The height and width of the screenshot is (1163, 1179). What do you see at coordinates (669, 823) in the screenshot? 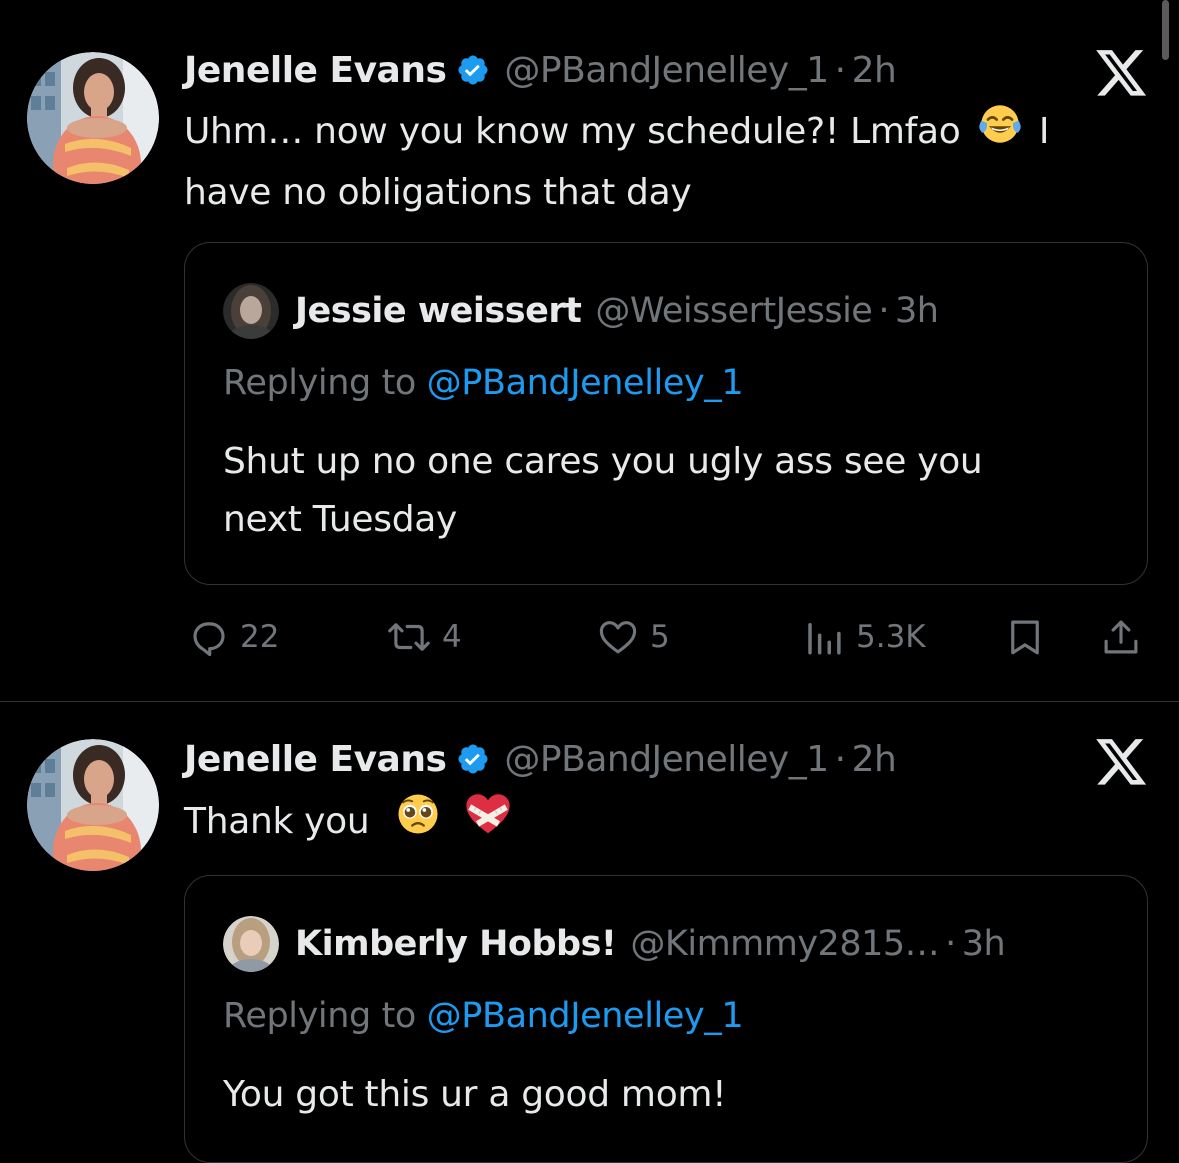
I see `tweet-text: Thank you` at bounding box center [669, 823].